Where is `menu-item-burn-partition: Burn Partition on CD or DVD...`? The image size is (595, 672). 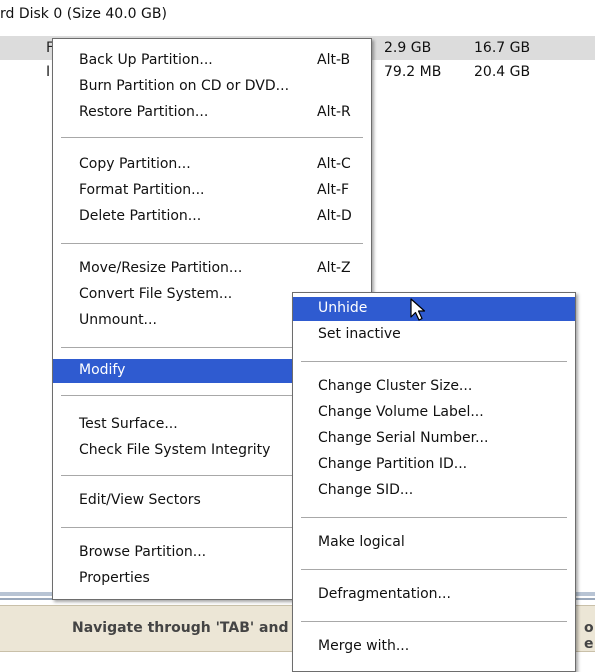 menu-item-burn-partition: Burn Partition on CD or DVD... is located at coordinates (212, 87).